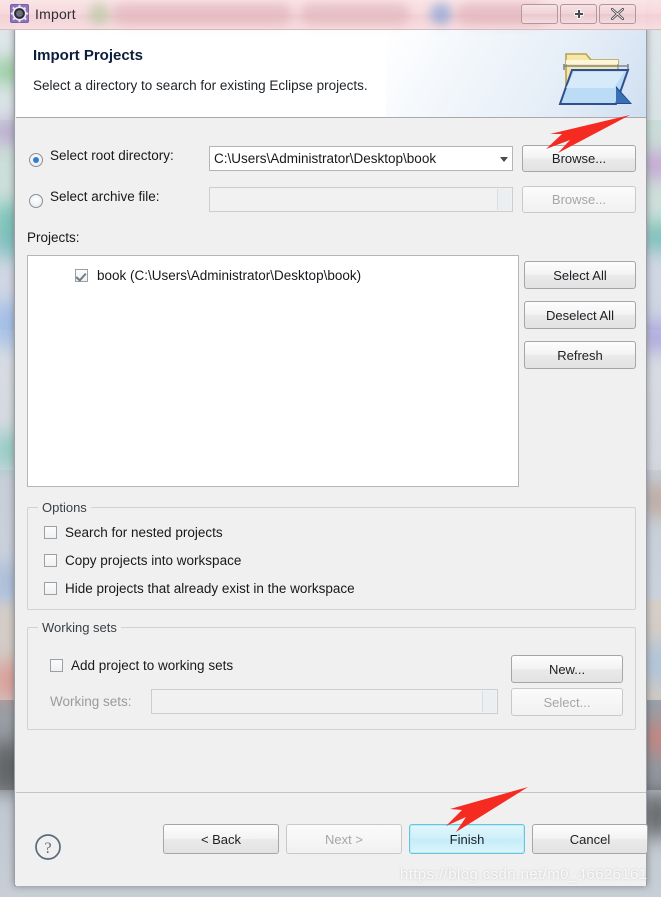 The image size is (661, 897). I want to click on refresh-button: Refresh, so click(580, 355).